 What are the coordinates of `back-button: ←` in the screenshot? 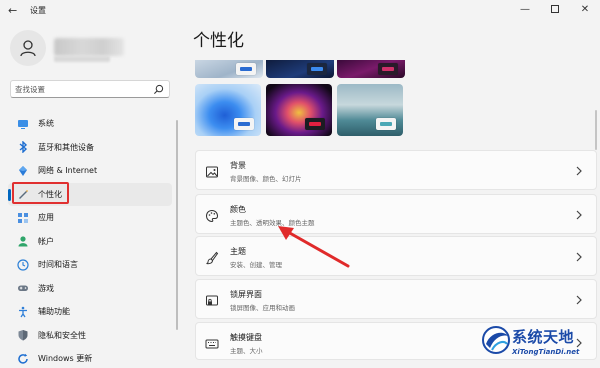 It's located at (15, 11).